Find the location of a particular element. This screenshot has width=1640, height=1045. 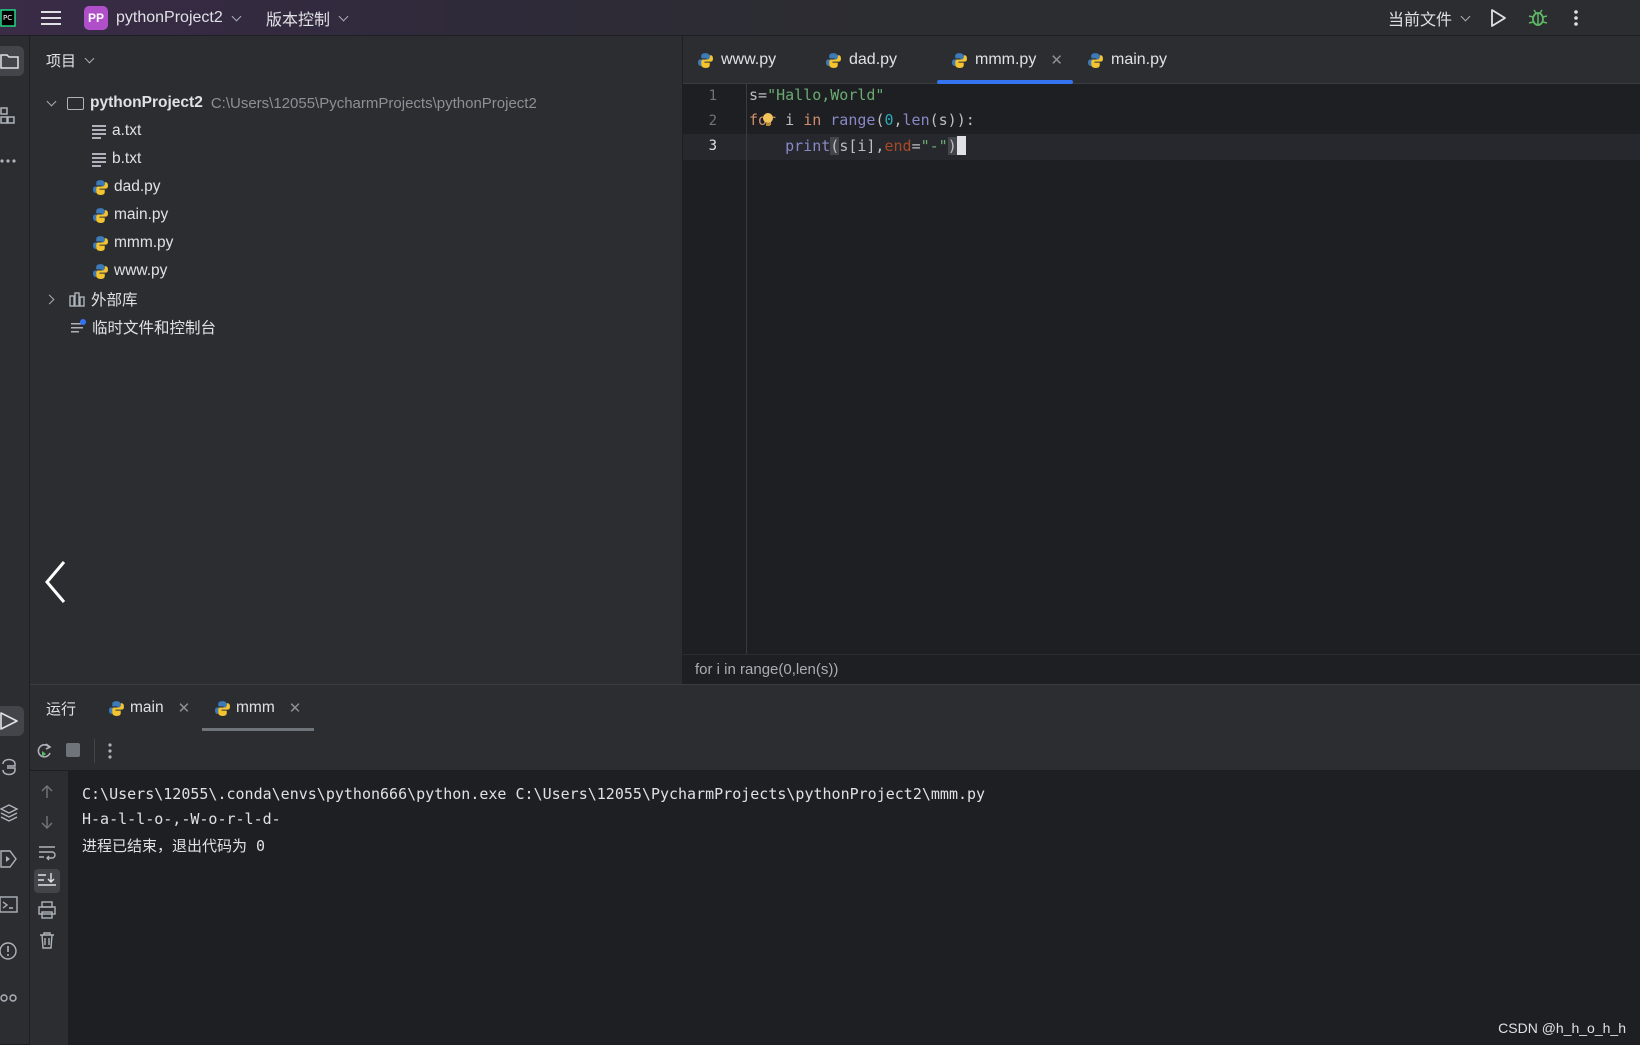

breadcrumb-label: for i in range(0,len(s)) is located at coordinates (767, 669).